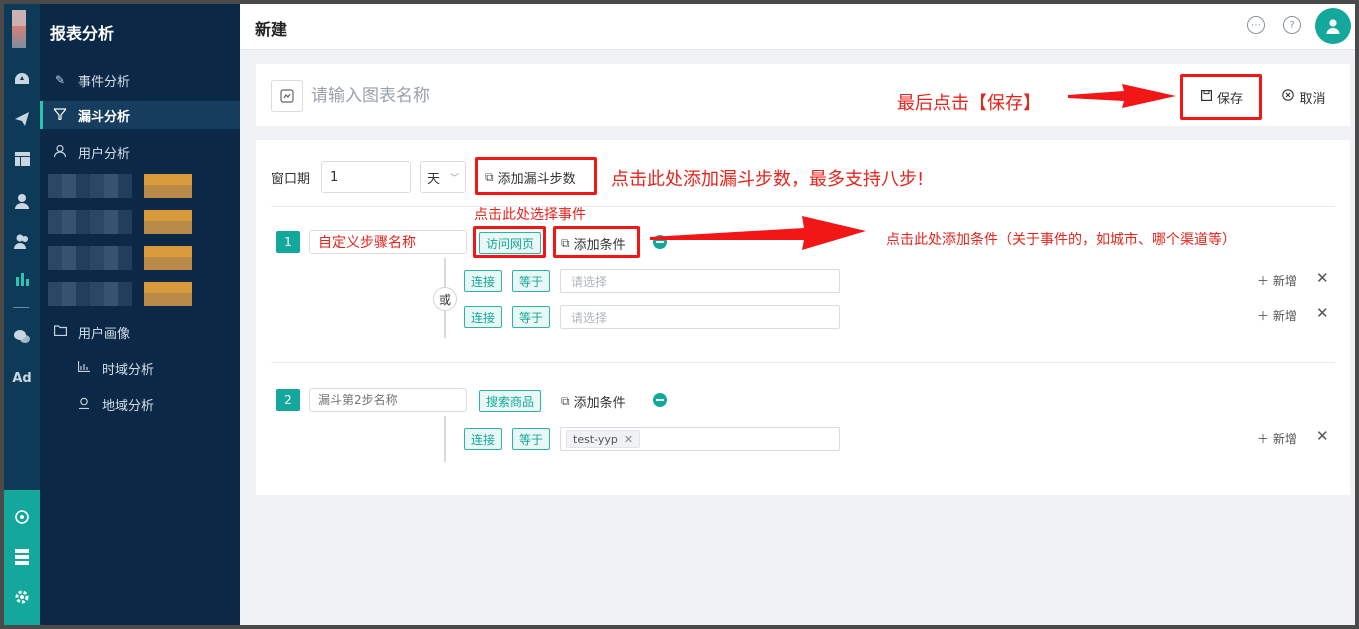  I want to click on send-icon, so click(22, 119).